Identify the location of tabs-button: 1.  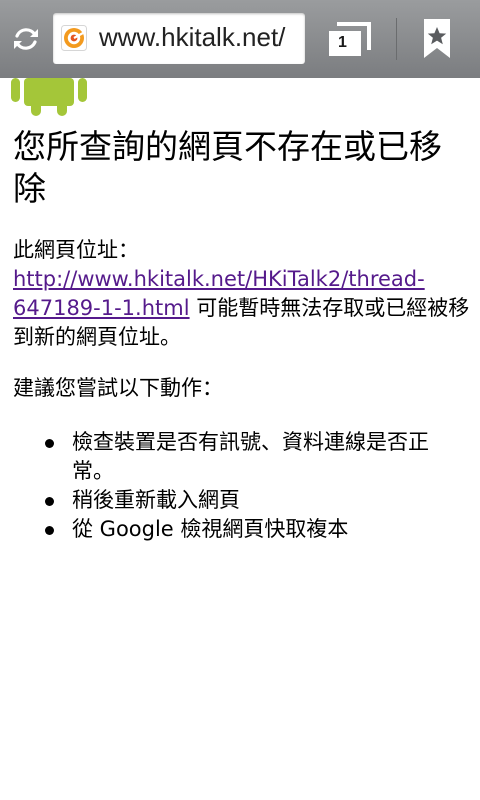
(349, 38).